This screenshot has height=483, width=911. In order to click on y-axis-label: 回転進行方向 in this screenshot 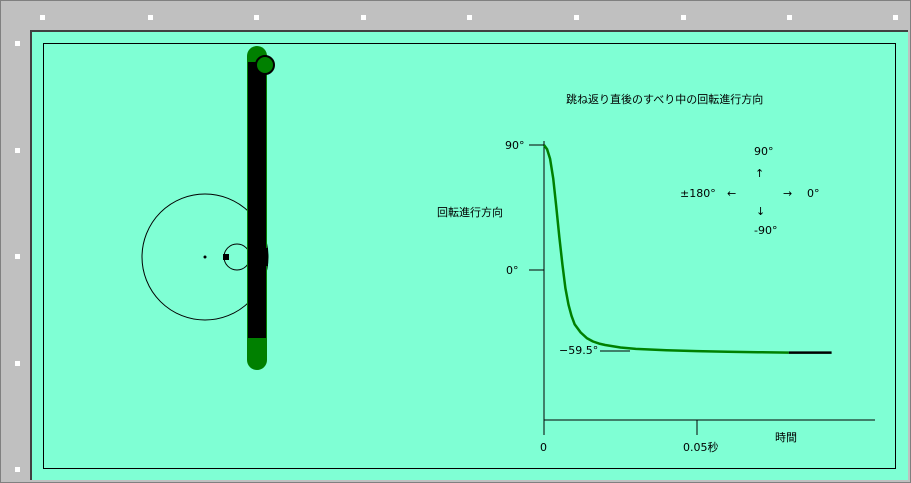, I will do `click(470, 212)`.